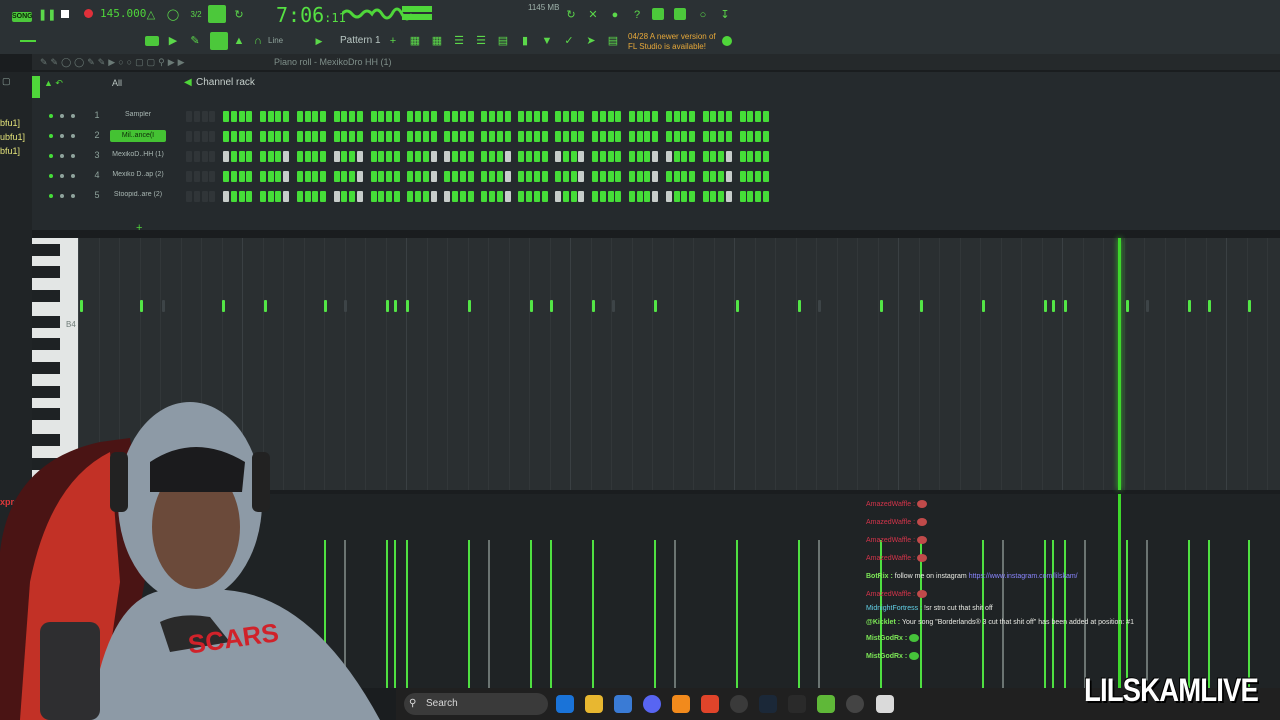 The height and width of the screenshot is (720, 1280). What do you see at coordinates (46, 344) in the screenshot?
I see `black-key` at bounding box center [46, 344].